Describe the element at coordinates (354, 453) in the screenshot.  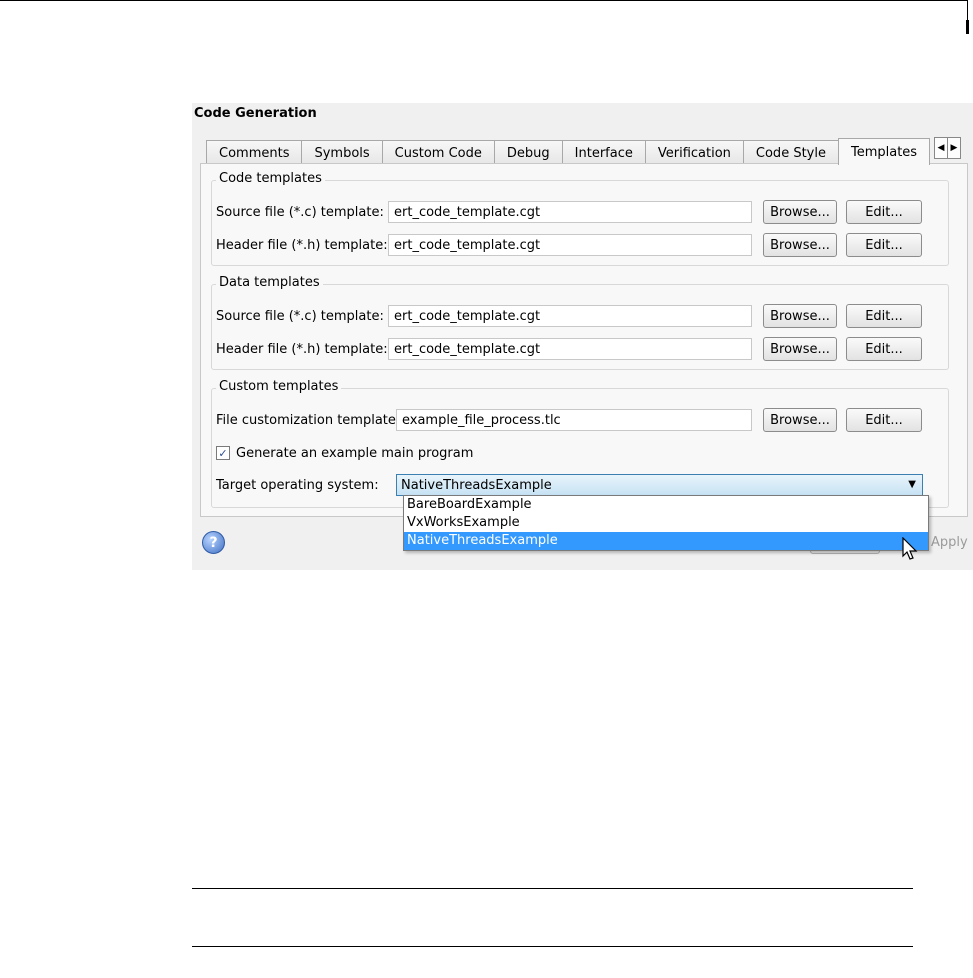
I see `generate-main-label: Generate an example main program` at that location.